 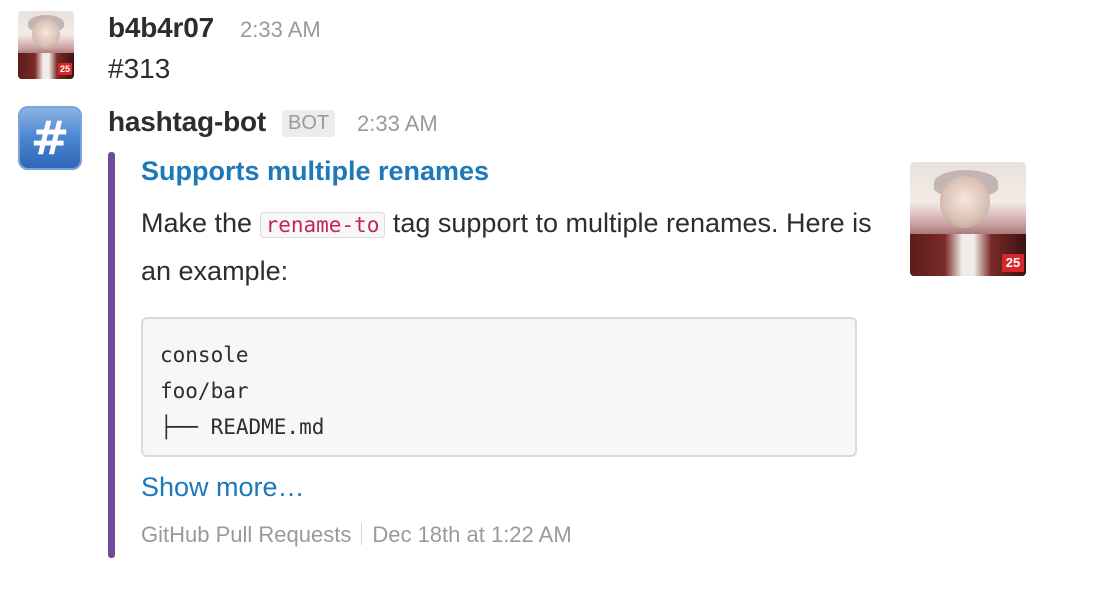 I want to click on attachment-thumbnail: 25, so click(x=968, y=219).